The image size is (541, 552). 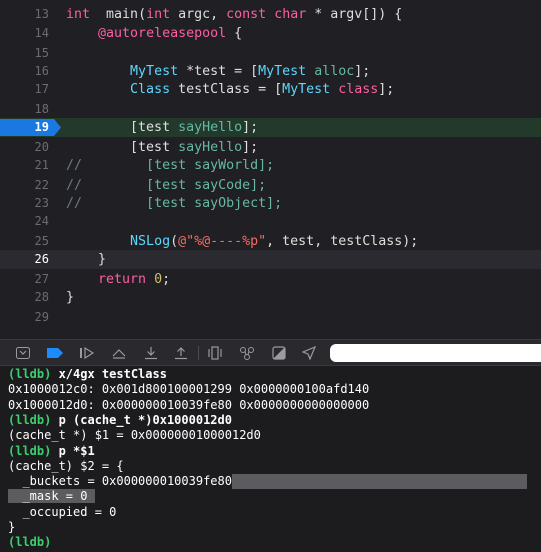 I want to click on line-number: 27, so click(x=41, y=279).